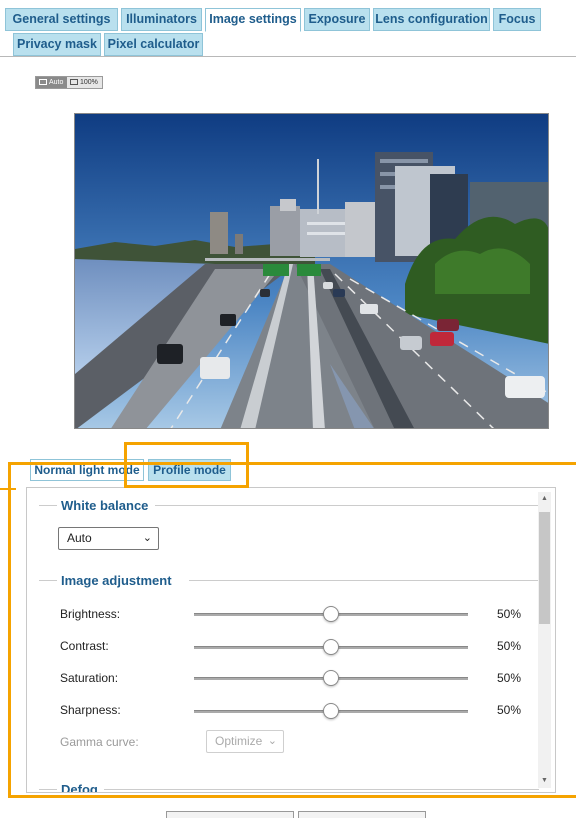  Describe the element at coordinates (43, 82) in the screenshot. I see `fit-icon` at that location.